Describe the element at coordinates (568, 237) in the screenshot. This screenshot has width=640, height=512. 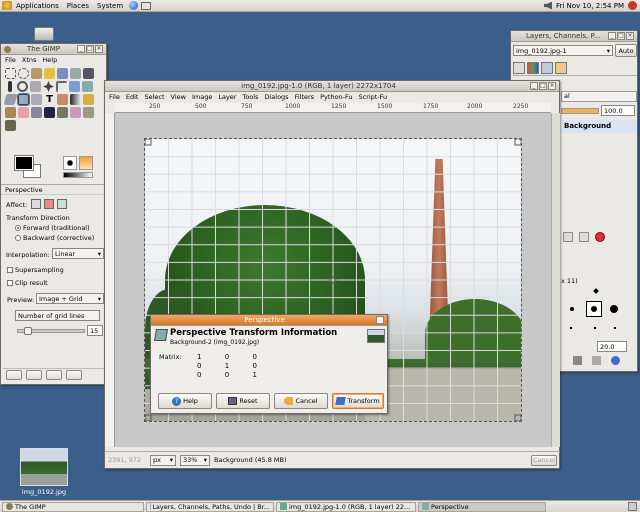
I see `duplicate-layer-icon` at that location.